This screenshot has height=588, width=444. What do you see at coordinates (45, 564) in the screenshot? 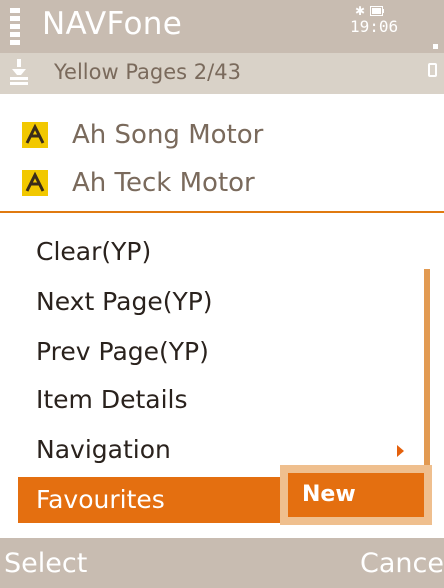
I see `select-softkey: Select` at bounding box center [45, 564].